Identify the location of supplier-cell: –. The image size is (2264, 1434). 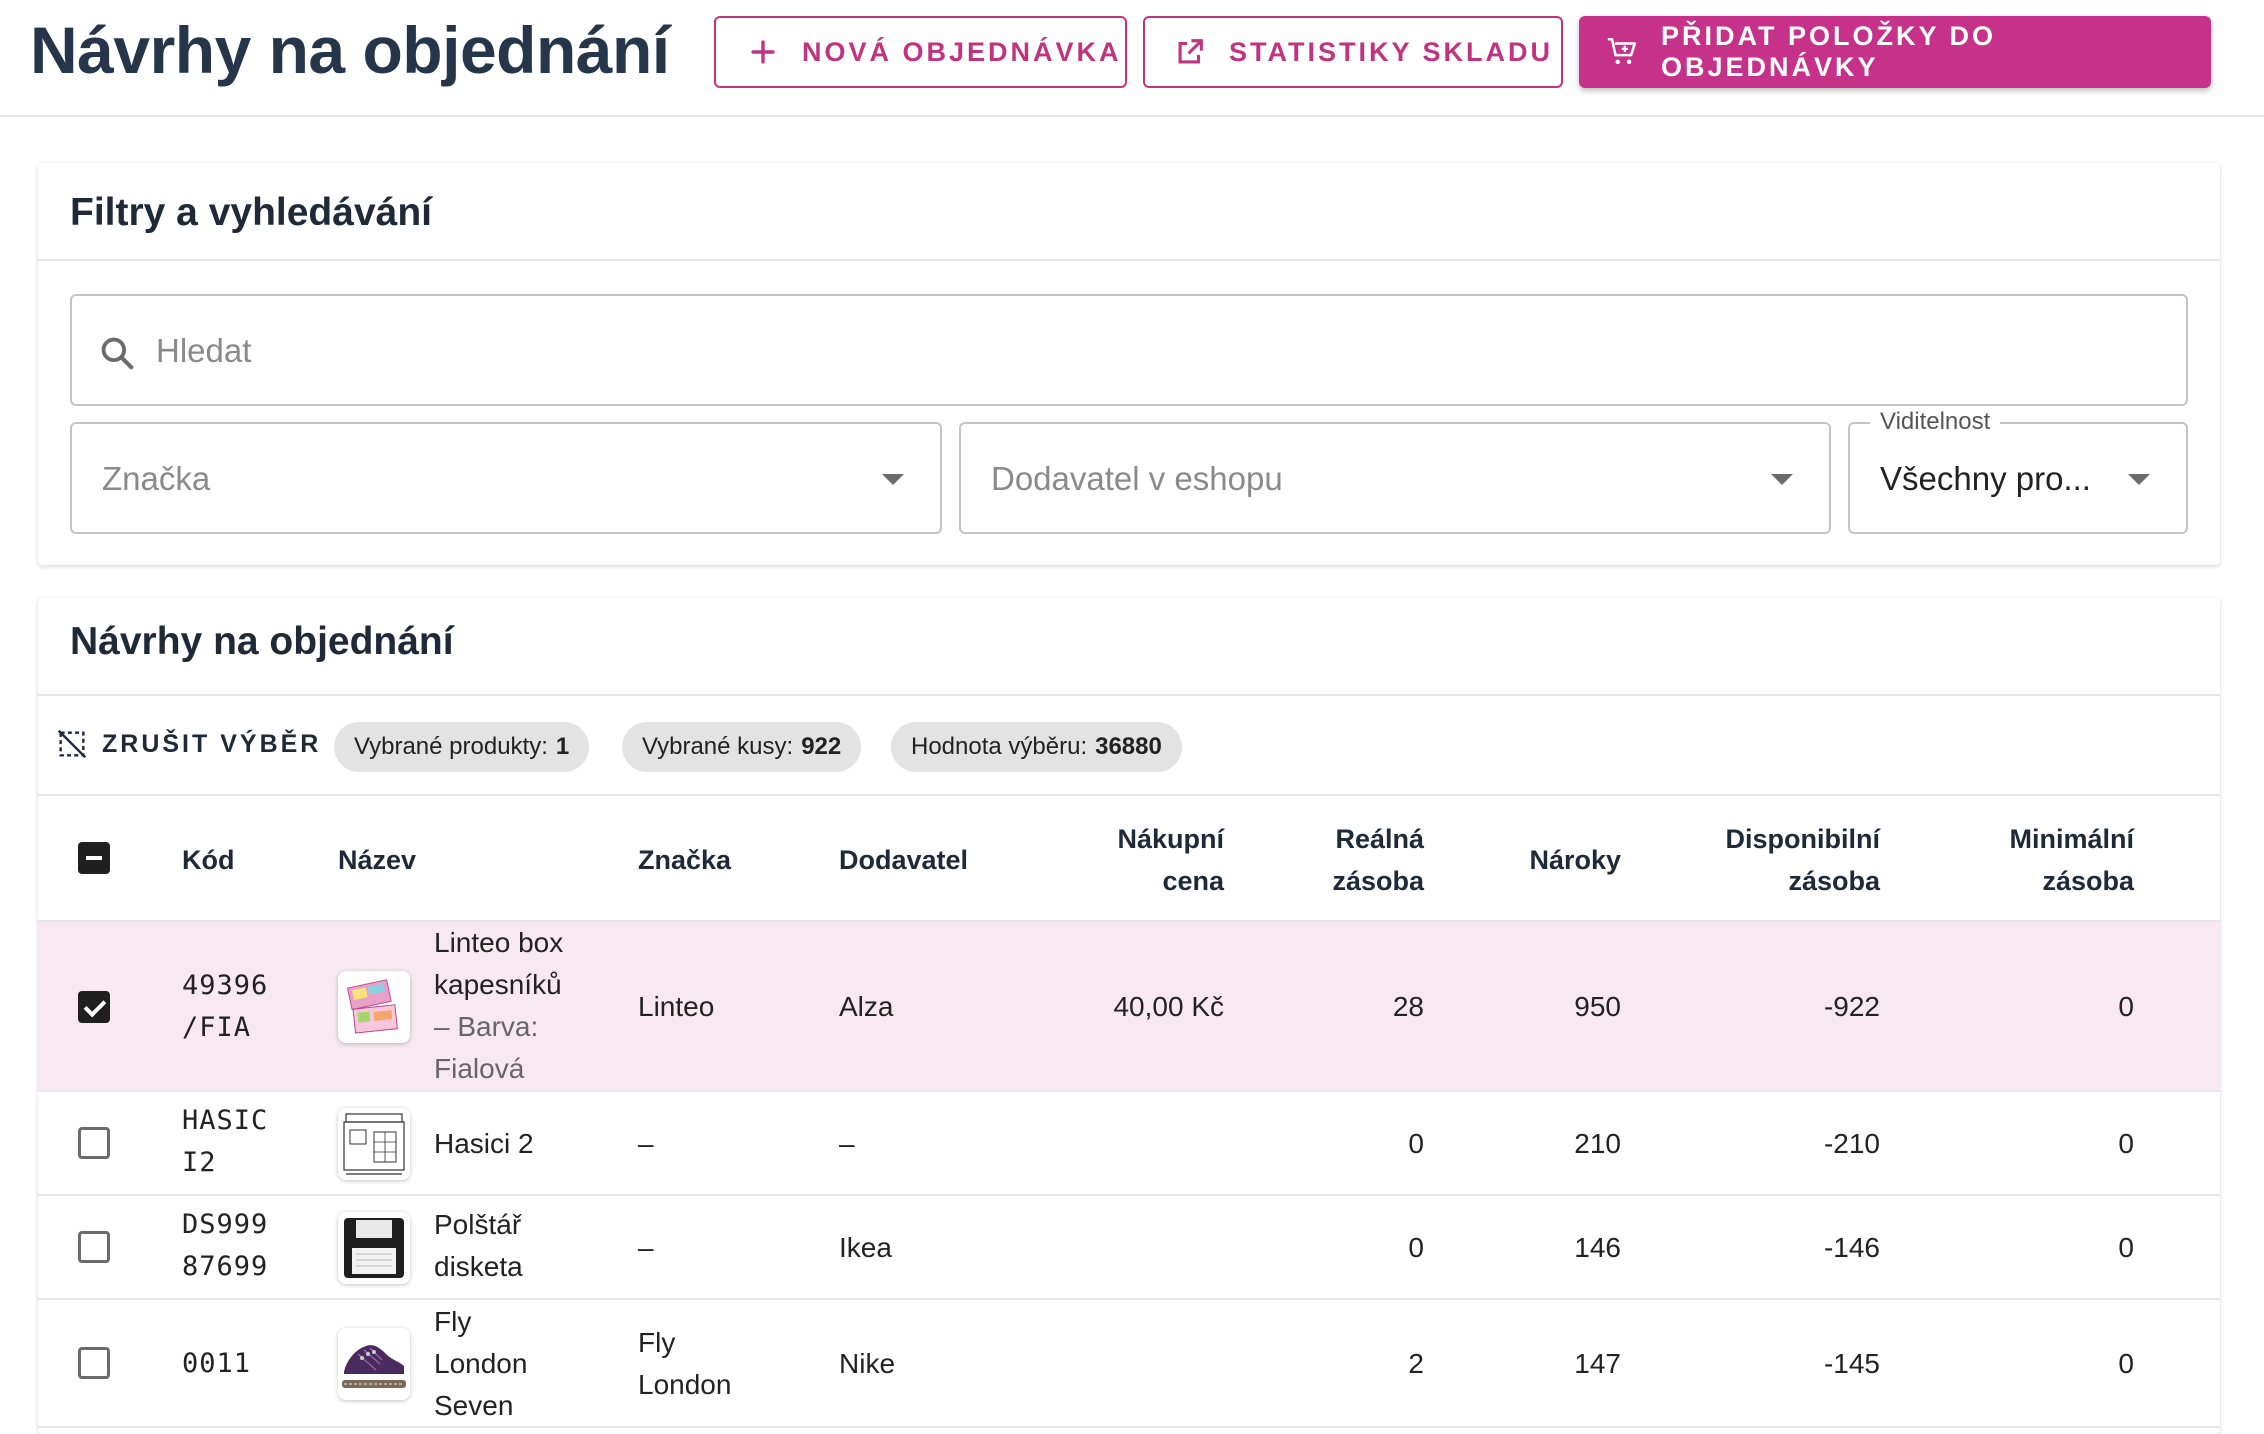
(847, 1143).